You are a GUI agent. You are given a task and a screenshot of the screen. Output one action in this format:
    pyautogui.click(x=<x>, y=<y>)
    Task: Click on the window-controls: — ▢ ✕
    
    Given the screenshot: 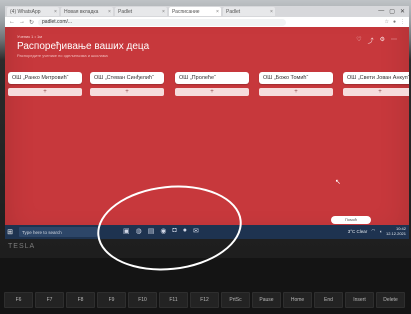 What is the action you would take?
    pyautogui.click(x=393, y=11)
    